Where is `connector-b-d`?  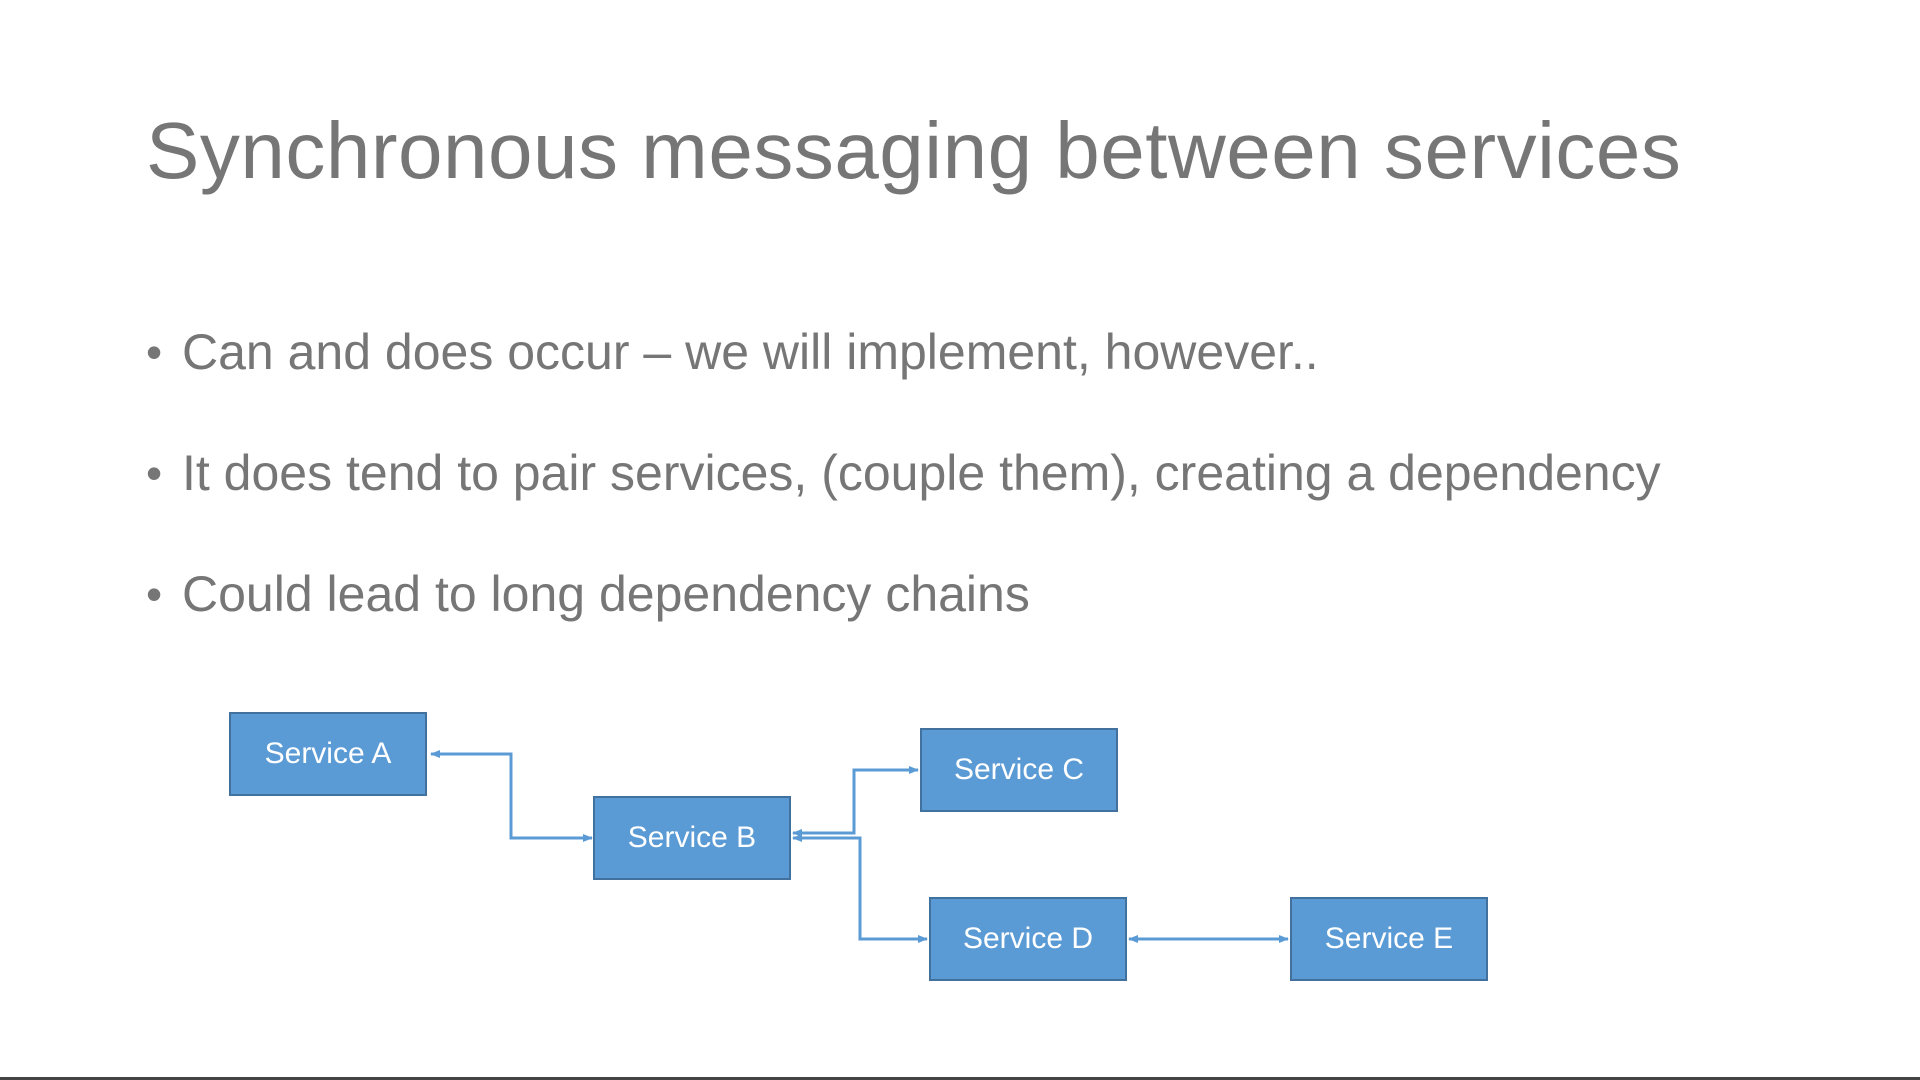
connector-b-d is located at coordinates (860, 888).